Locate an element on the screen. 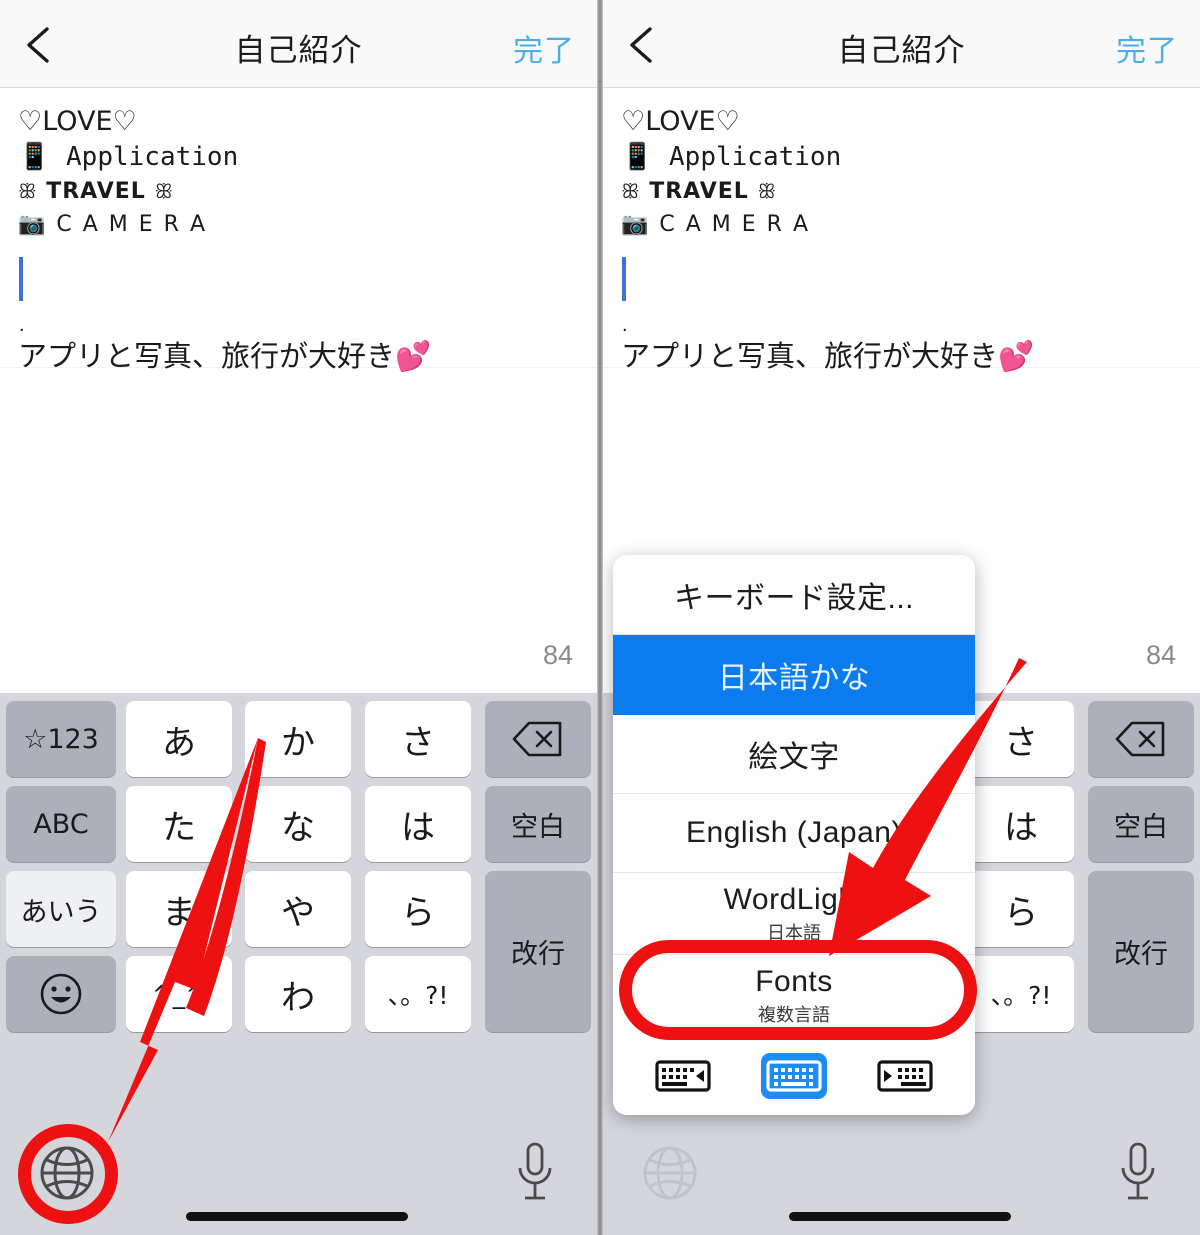 The width and height of the screenshot is (1200, 1235). key-ka: か is located at coordinates (298, 739).